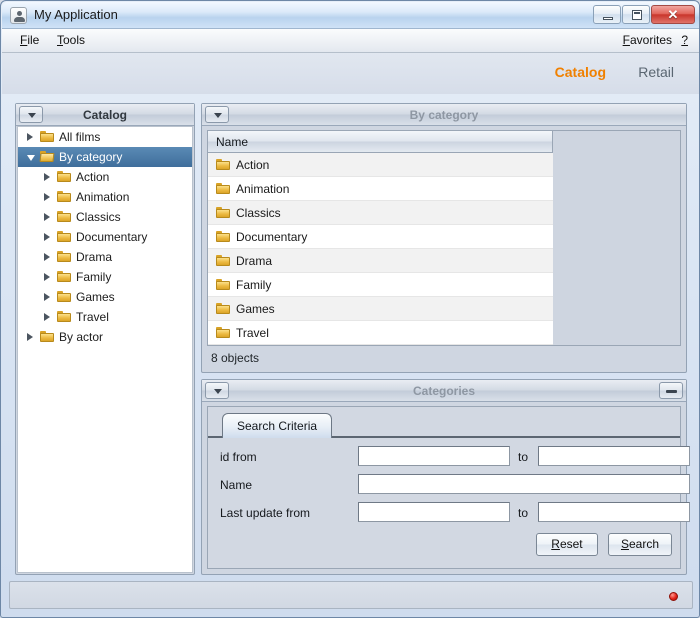 The height and width of the screenshot is (618, 700). Describe the element at coordinates (105, 217) in the screenshot. I see `tree-item: Classics` at that location.